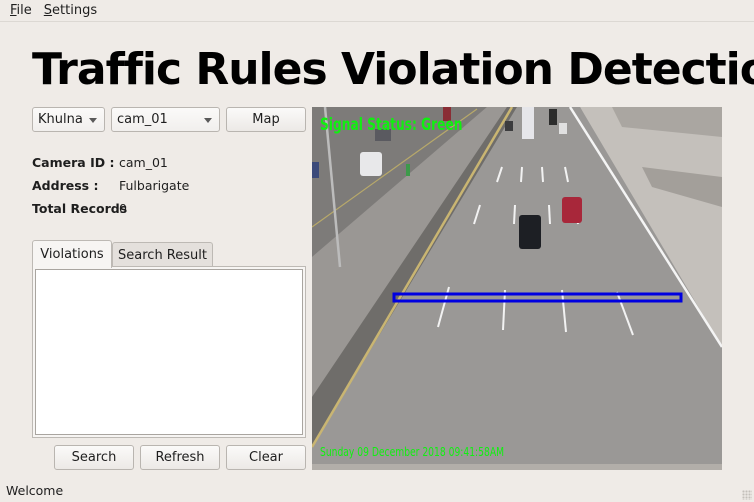 Image resolution: width=754 pixels, height=502 pixels. I want to click on vehicle-dark-far, so click(553, 117).